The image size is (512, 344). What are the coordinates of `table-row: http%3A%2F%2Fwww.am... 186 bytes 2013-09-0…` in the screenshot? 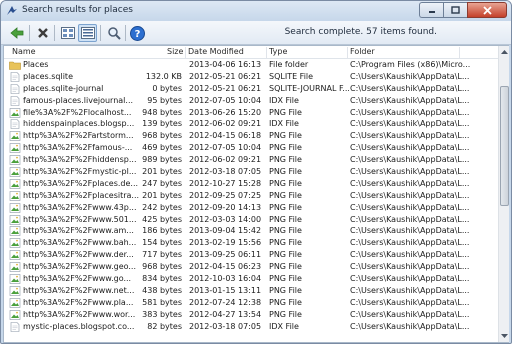 It's located at (251, 231).